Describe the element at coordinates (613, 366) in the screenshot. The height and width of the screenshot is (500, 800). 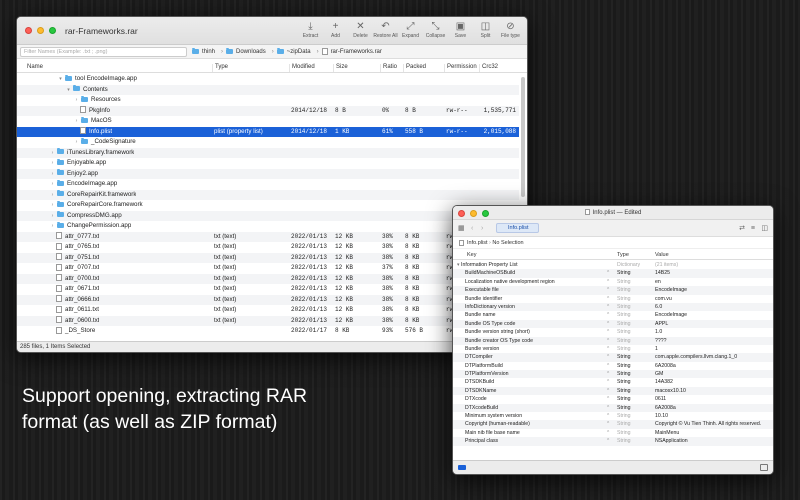
I see `plist-row: DTPlatformBuild ⌃ String 6A2008a` at that location.